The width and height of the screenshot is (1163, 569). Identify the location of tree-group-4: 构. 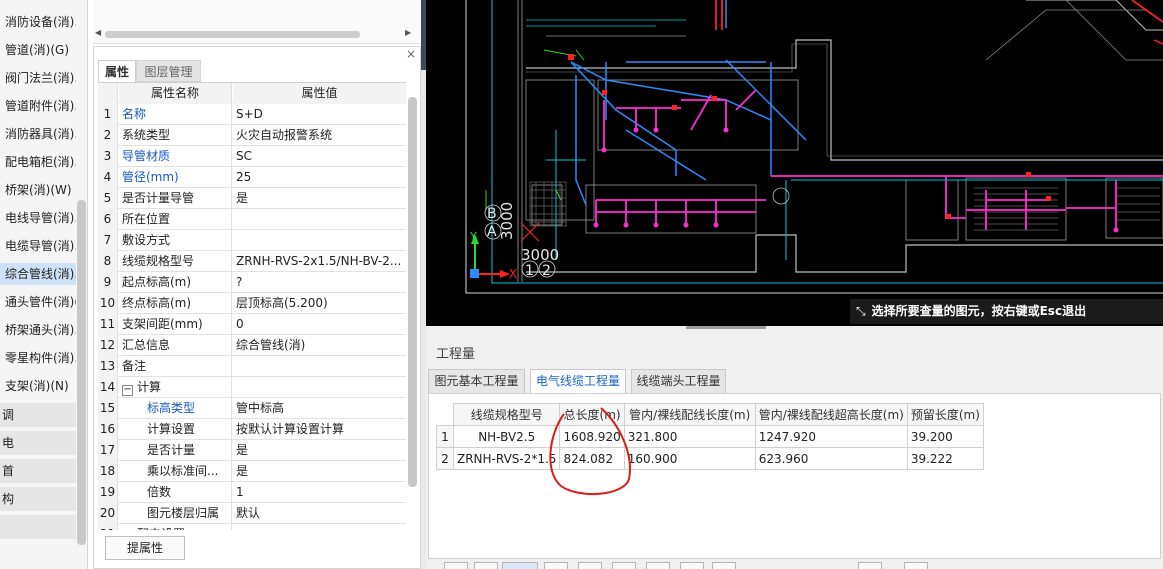
(38, 499).